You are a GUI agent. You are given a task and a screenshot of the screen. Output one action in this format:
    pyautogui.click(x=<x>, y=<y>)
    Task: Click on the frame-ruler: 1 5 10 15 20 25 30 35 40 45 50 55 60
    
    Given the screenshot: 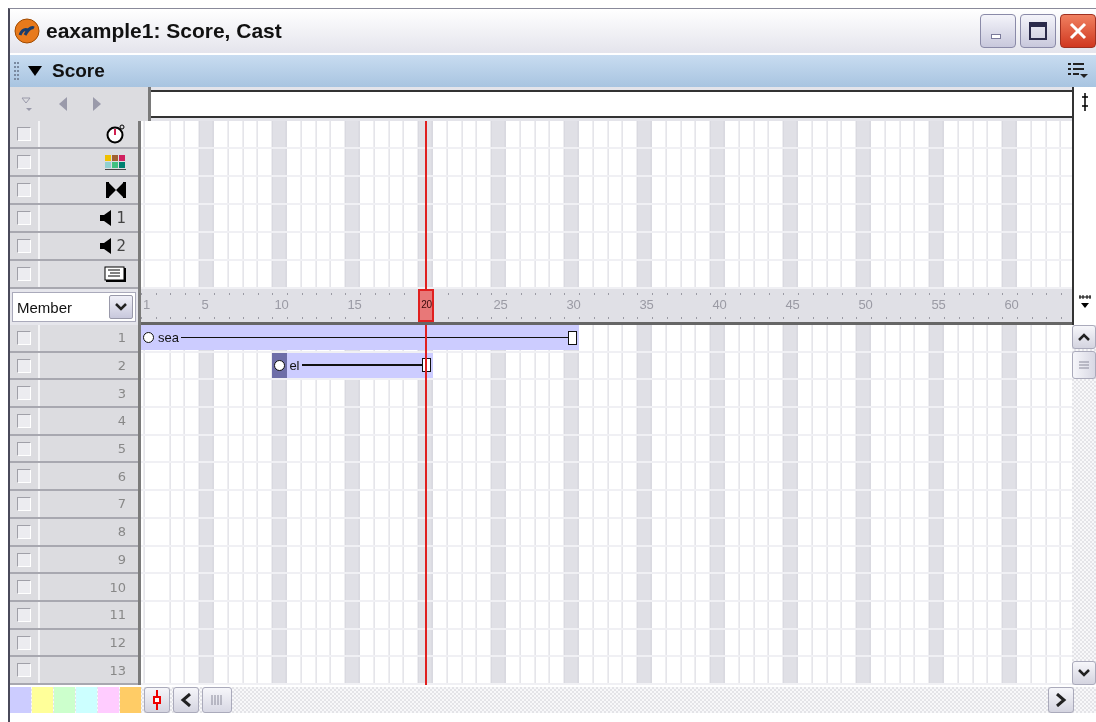 What is the action you would take?
    pyautogui.click(x=606, y=307)
    